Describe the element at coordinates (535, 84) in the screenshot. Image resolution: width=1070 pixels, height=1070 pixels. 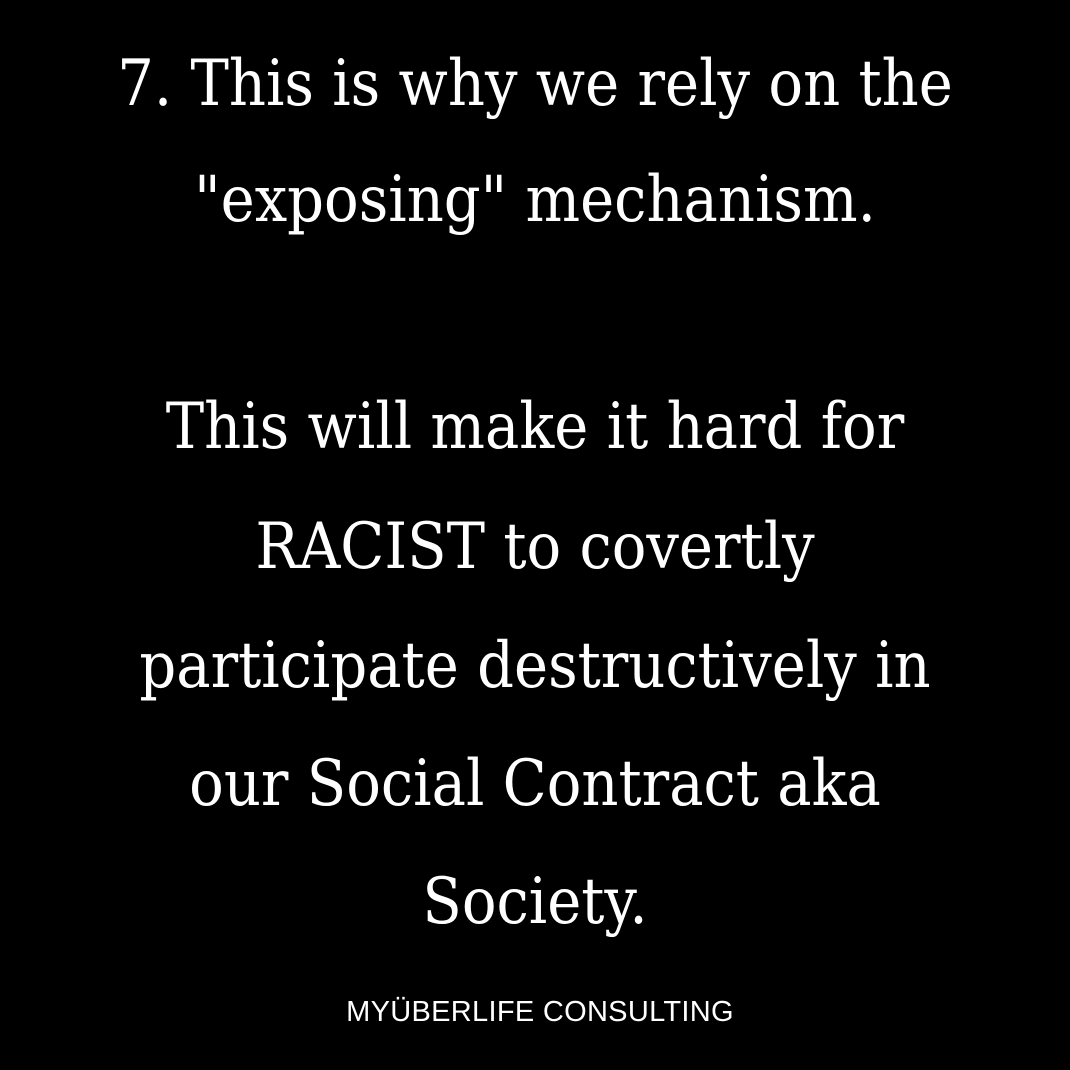
I see `heading-line-1: 7. This is why we rely on the` at that location.